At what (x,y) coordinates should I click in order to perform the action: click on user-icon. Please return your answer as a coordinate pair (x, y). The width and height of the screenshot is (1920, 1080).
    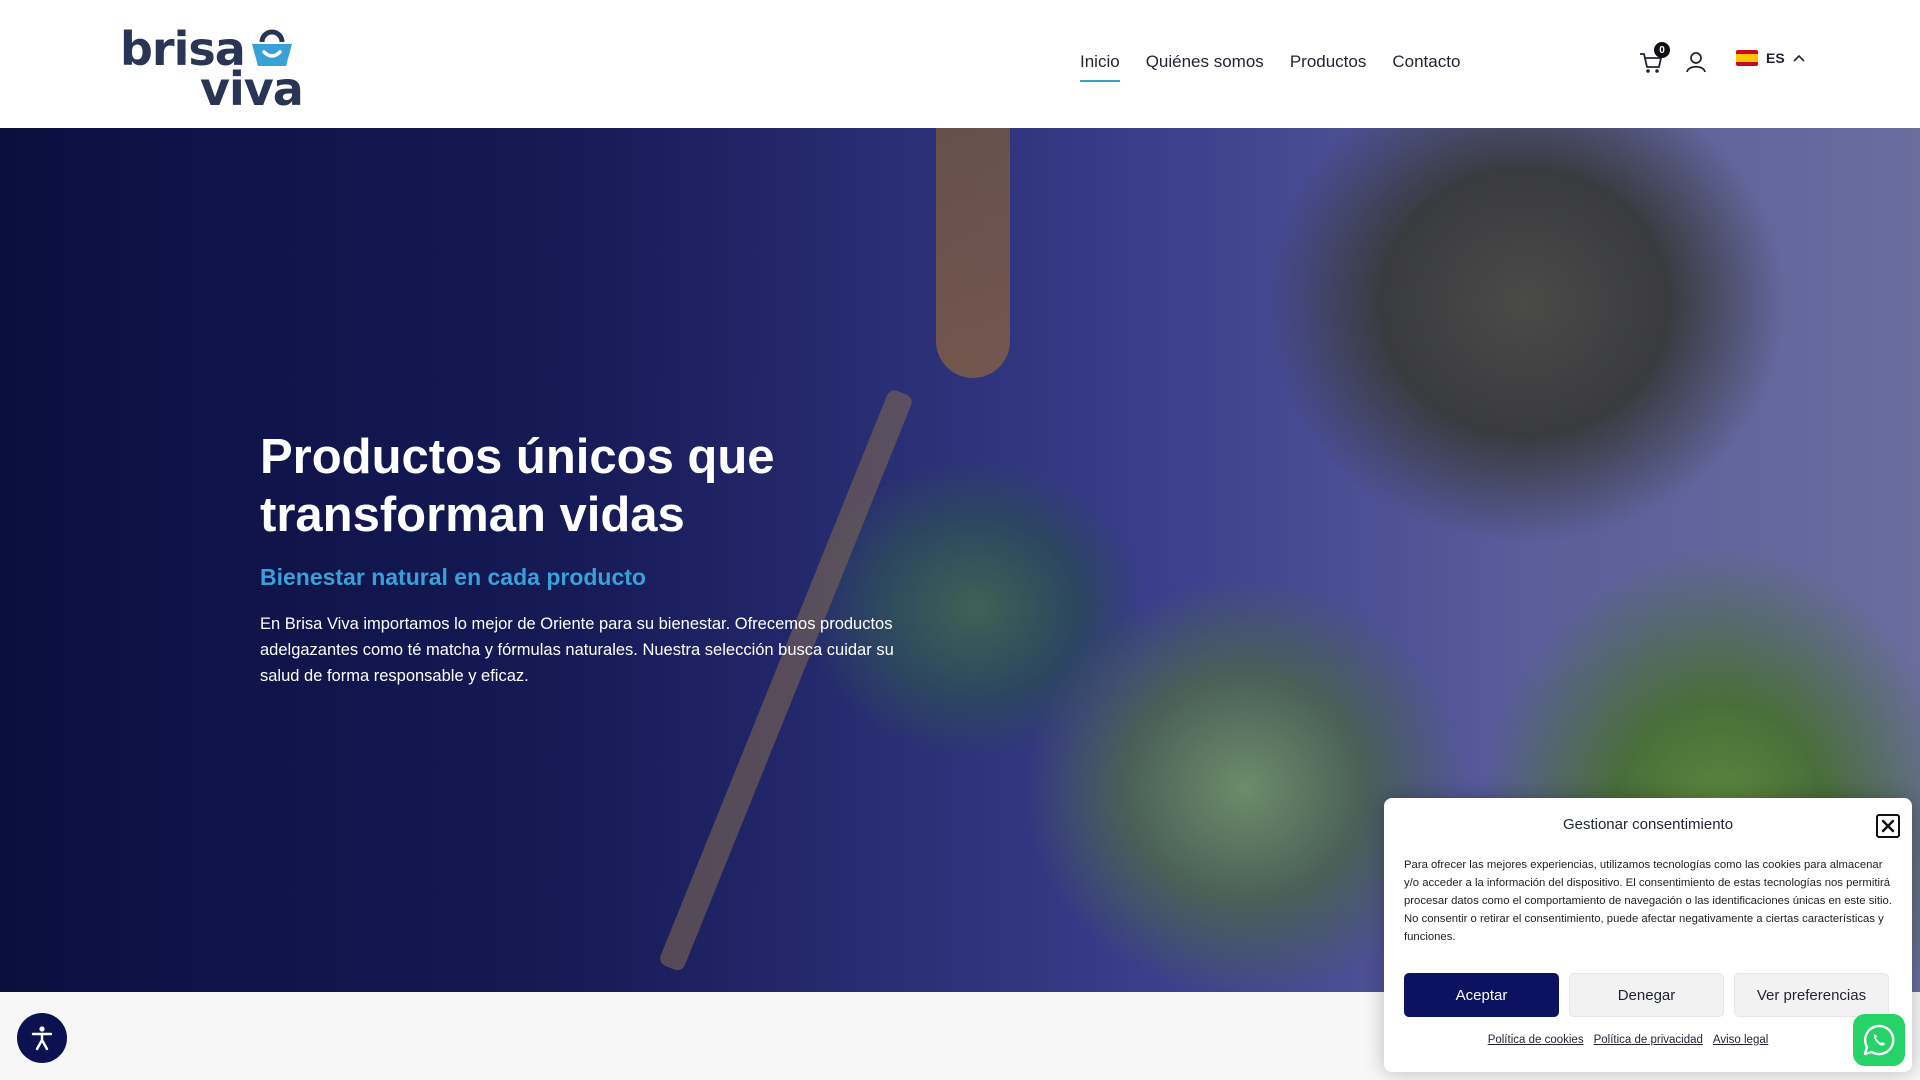
    Looking at the image, I should click on (1696, 62).